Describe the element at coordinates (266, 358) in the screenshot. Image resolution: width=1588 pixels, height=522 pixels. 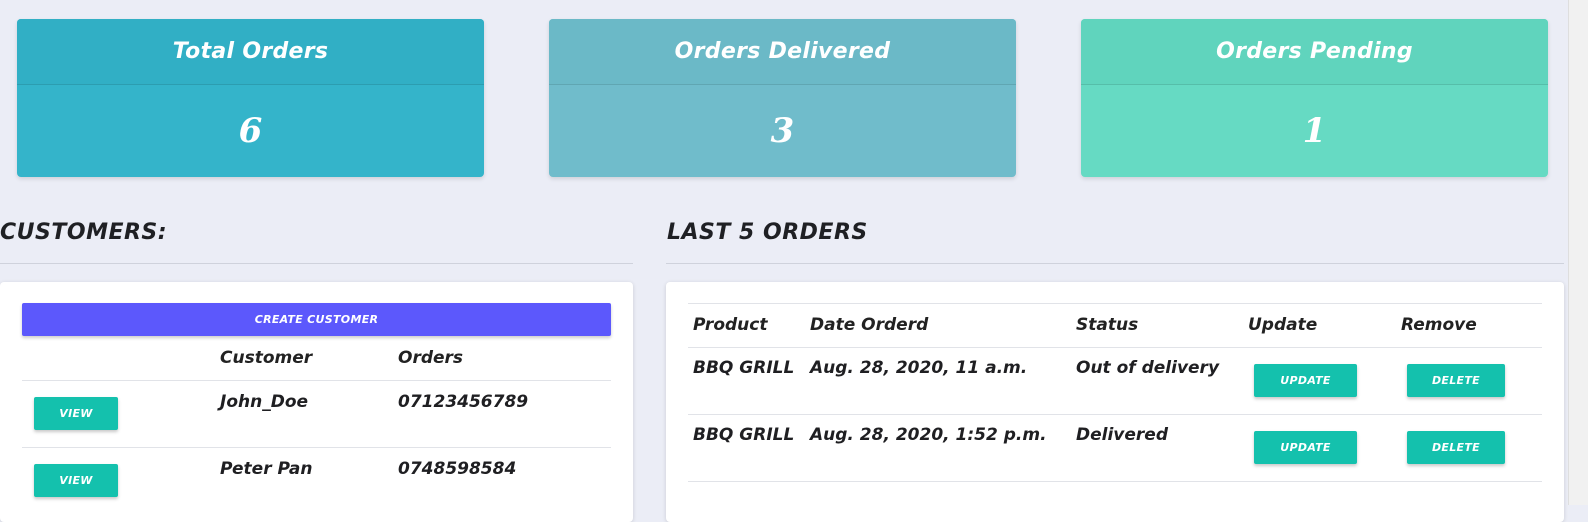
I see `customer-column-header: Customer` at that location.